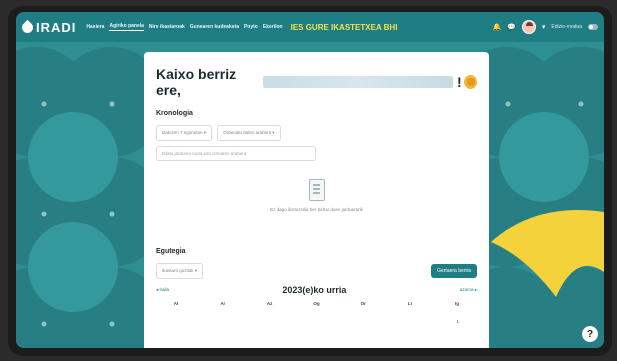 The height and width of the screenshot is (361, 617). Describe the element at coordinates (316, 271) in the screenshot. I see `calendar-toolbar: Ikastaro guztiak ▾ Gertaera berria` at that location.